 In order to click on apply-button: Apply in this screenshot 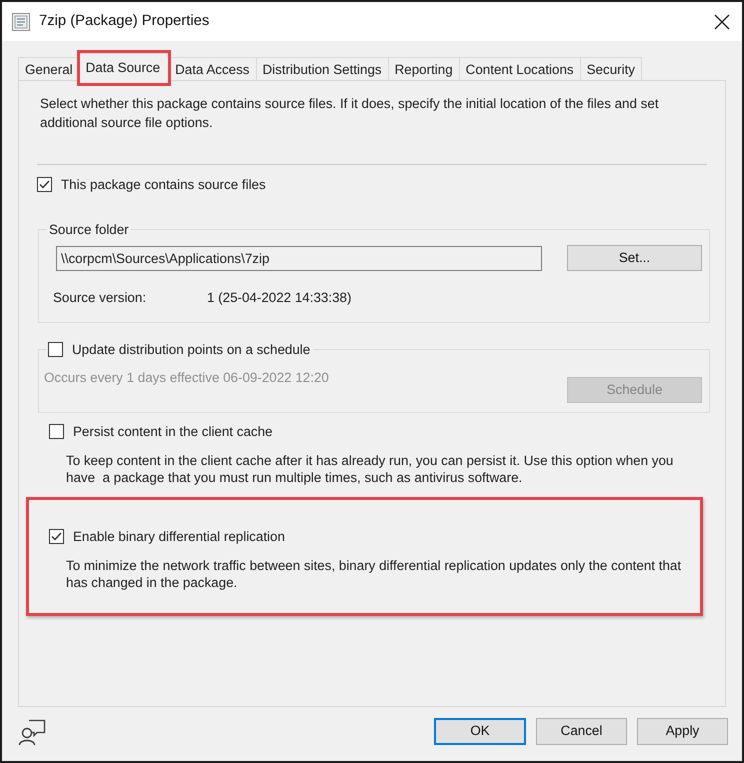, I will do `click(682, 731)`.